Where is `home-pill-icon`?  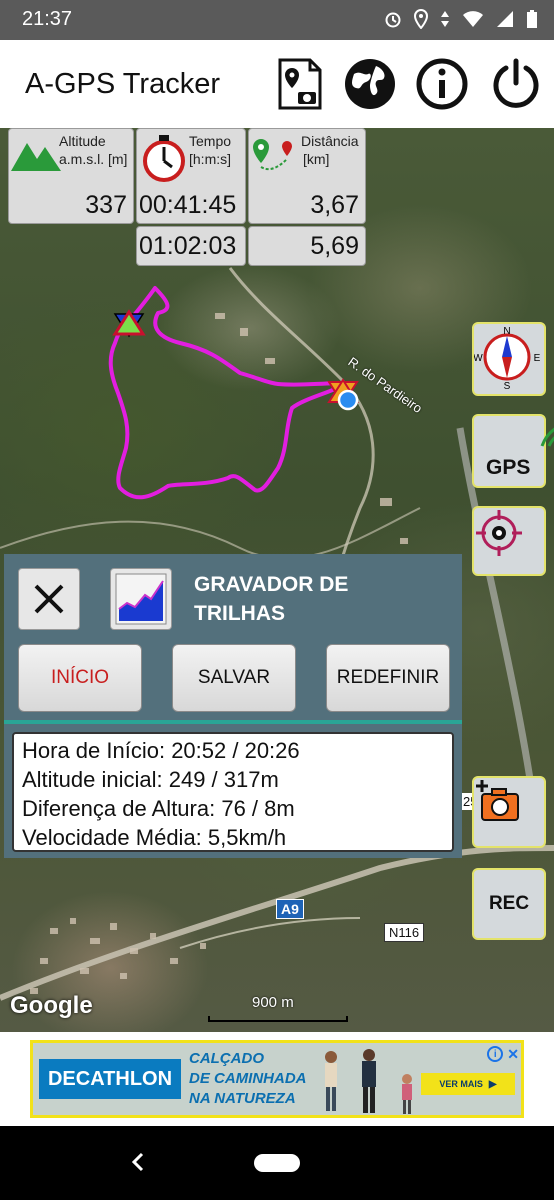 home-pill-icon is located at coordinates (277, 1163).